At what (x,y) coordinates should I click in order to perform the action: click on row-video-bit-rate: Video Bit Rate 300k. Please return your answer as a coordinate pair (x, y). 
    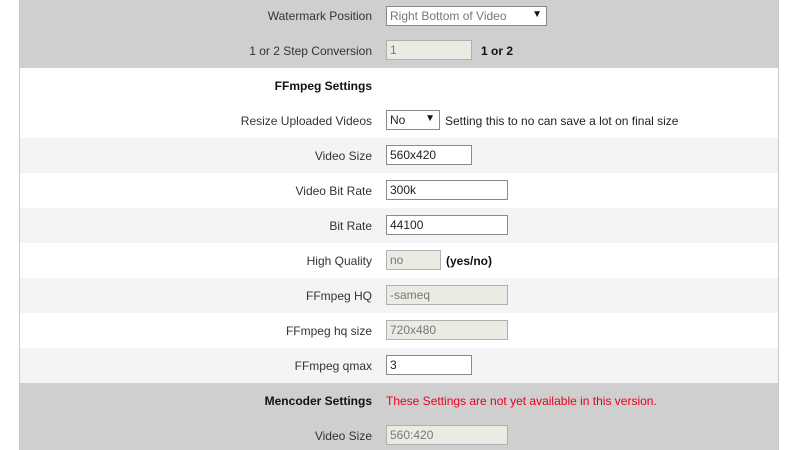
    Looking at the image, I should click on (399, 190).